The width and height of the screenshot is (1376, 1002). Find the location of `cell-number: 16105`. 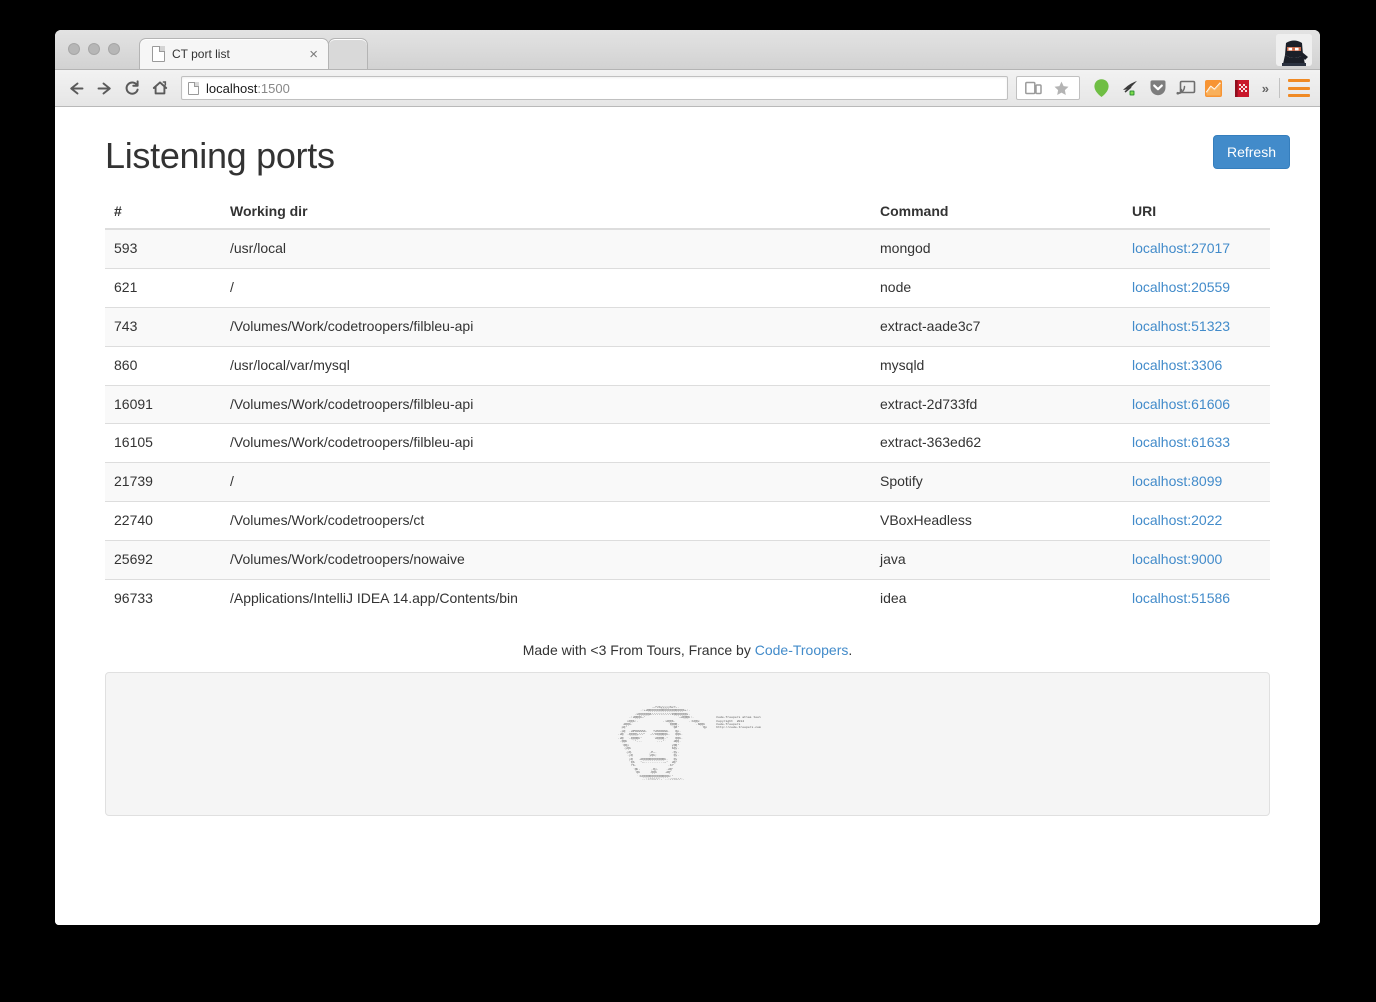

cell-number: 16105 is located at coordinates (163, 443).